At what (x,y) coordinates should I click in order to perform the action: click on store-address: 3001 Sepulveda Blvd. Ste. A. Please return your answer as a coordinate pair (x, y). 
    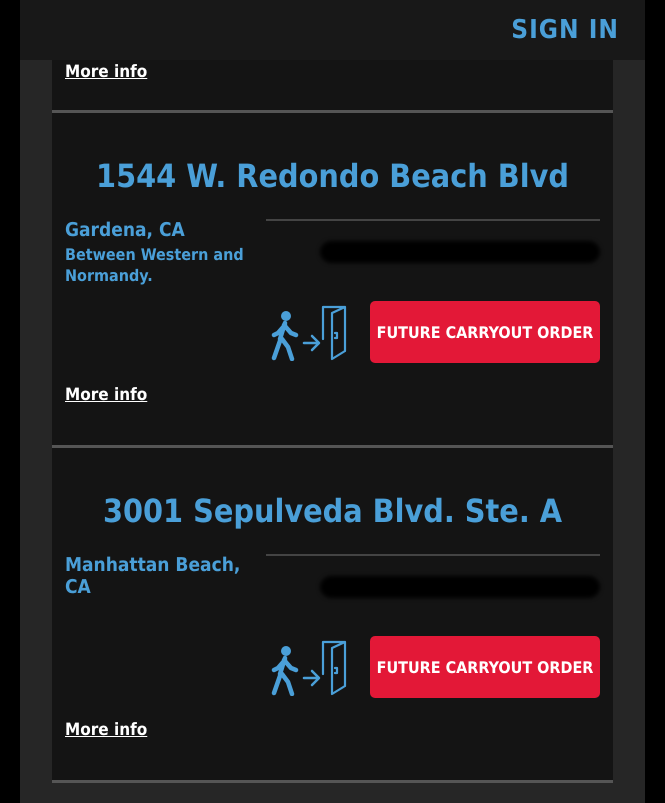
    Looking at the image, I should click on (333, 511).